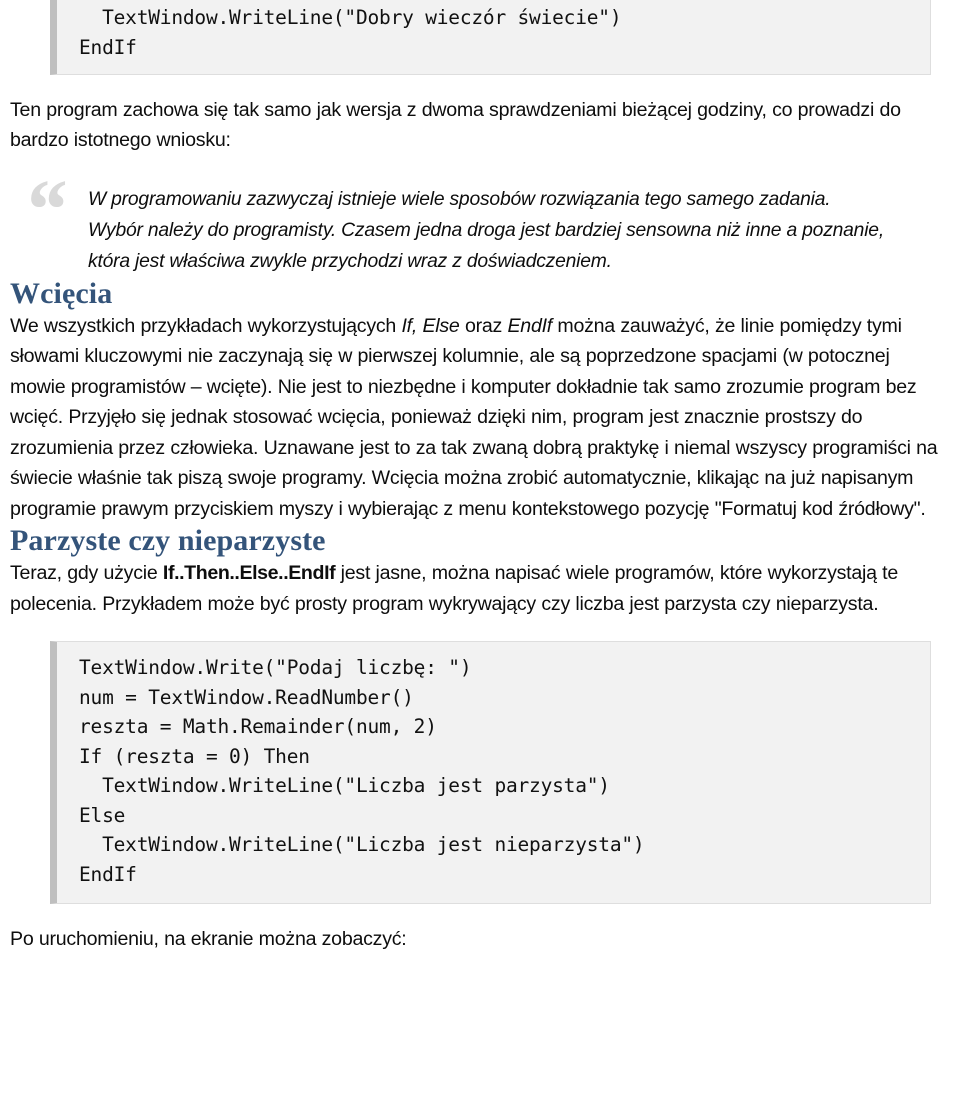  I want to click on emphasis-if-else: If, Else, so click(430, 325).